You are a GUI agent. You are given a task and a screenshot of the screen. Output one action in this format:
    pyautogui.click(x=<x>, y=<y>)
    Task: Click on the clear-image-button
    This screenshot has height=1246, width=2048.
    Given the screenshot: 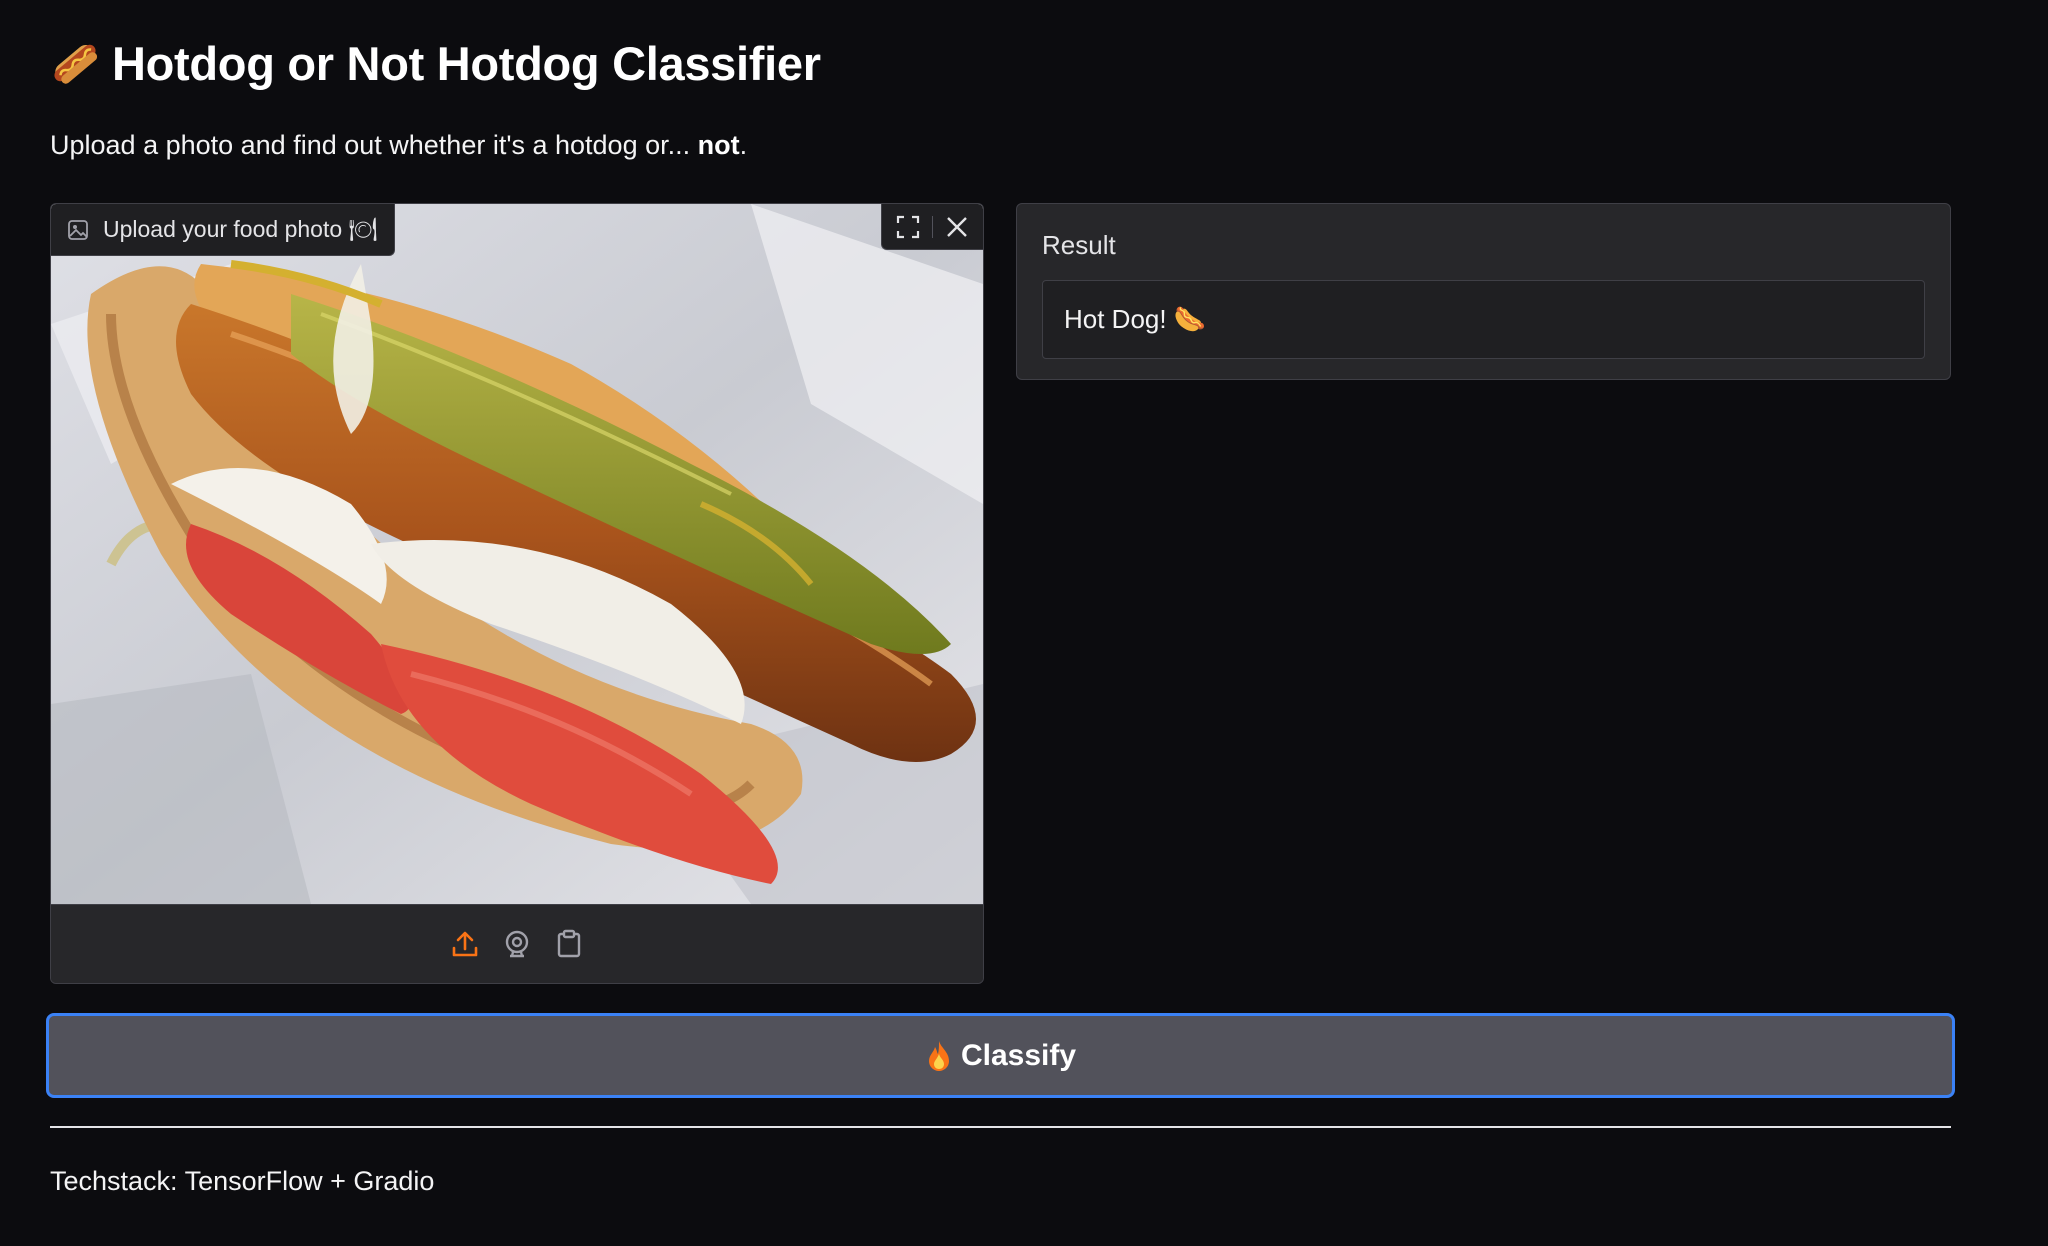 What is the action you would take?
    pyautogui.click(x=957, y=227)
    